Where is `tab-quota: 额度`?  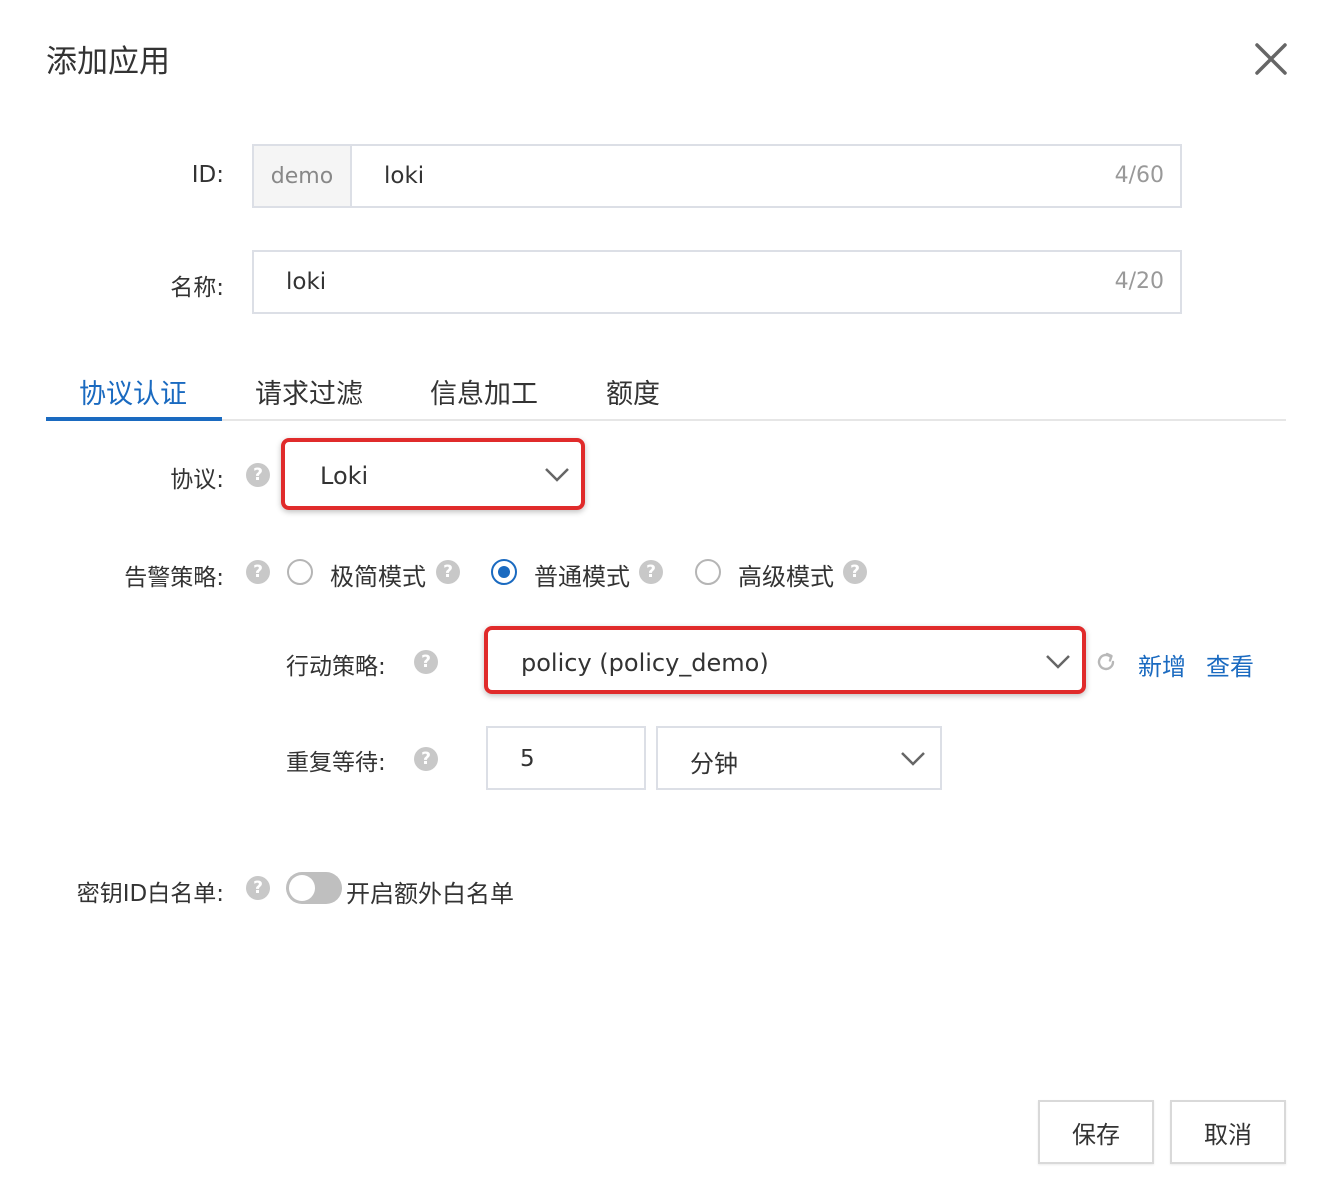
tab-quota: 额度 is located at coordinates (633, 391).